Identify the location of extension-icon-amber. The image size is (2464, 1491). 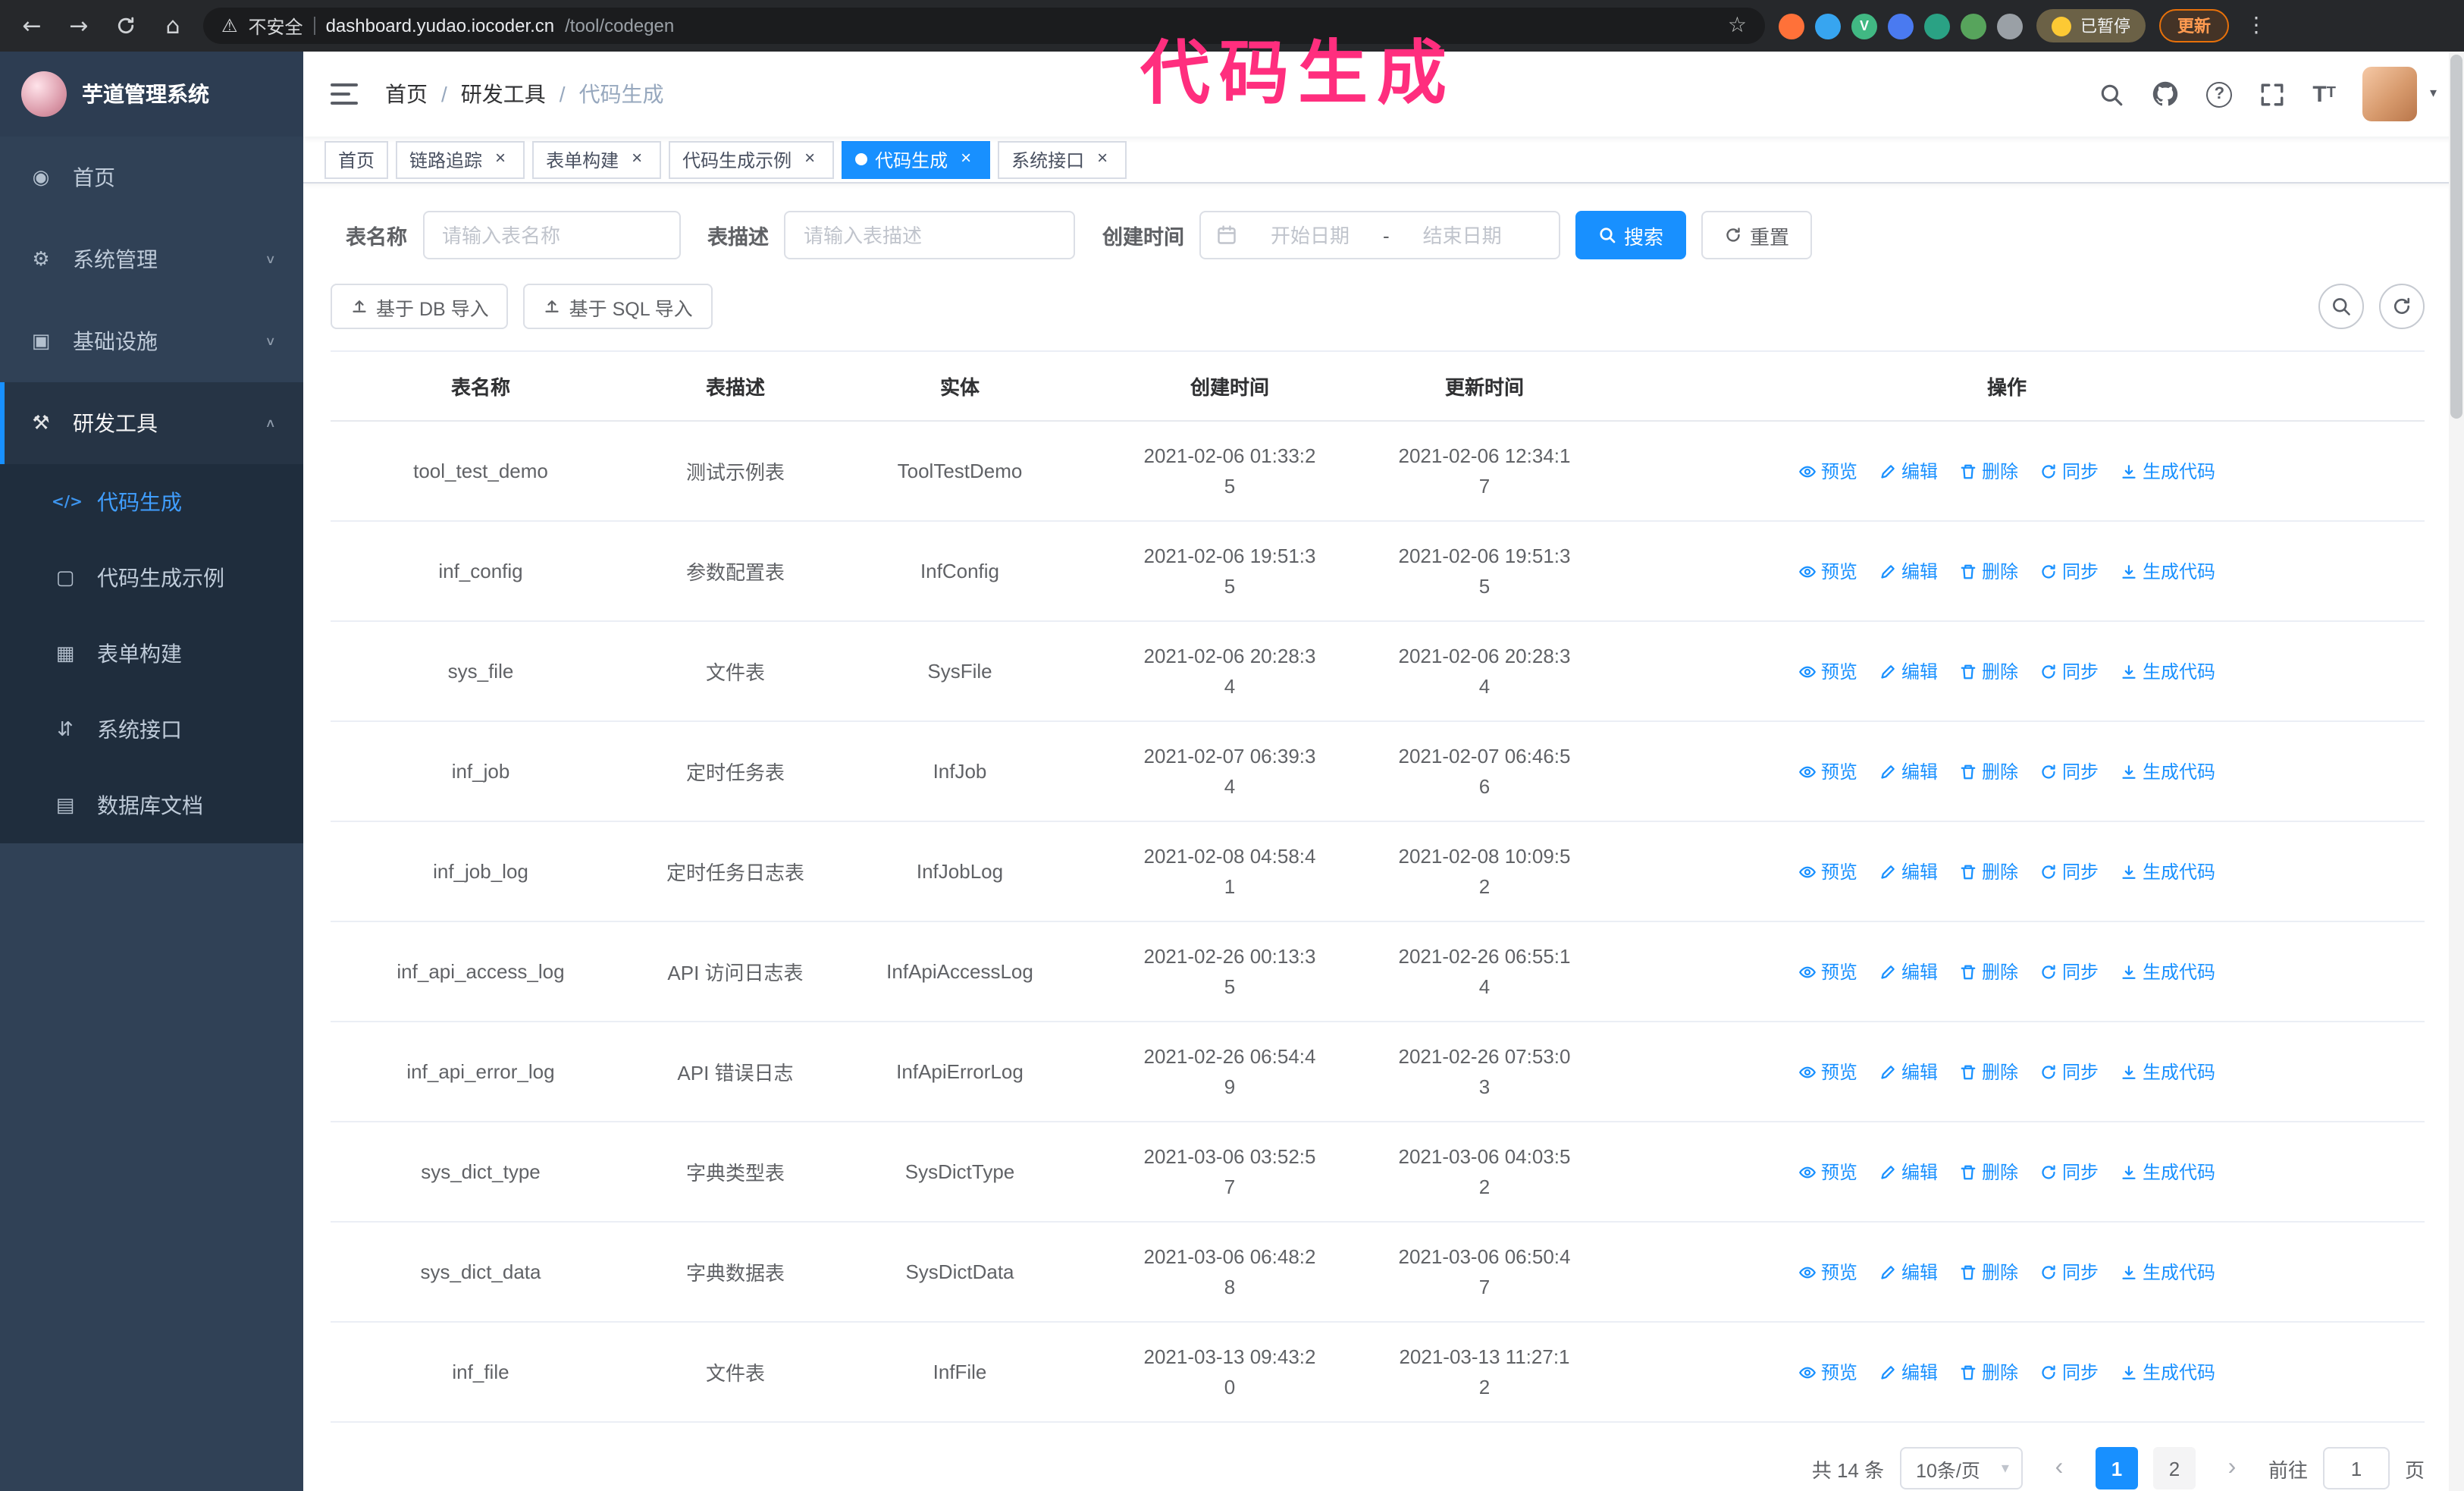
(1937, 26).